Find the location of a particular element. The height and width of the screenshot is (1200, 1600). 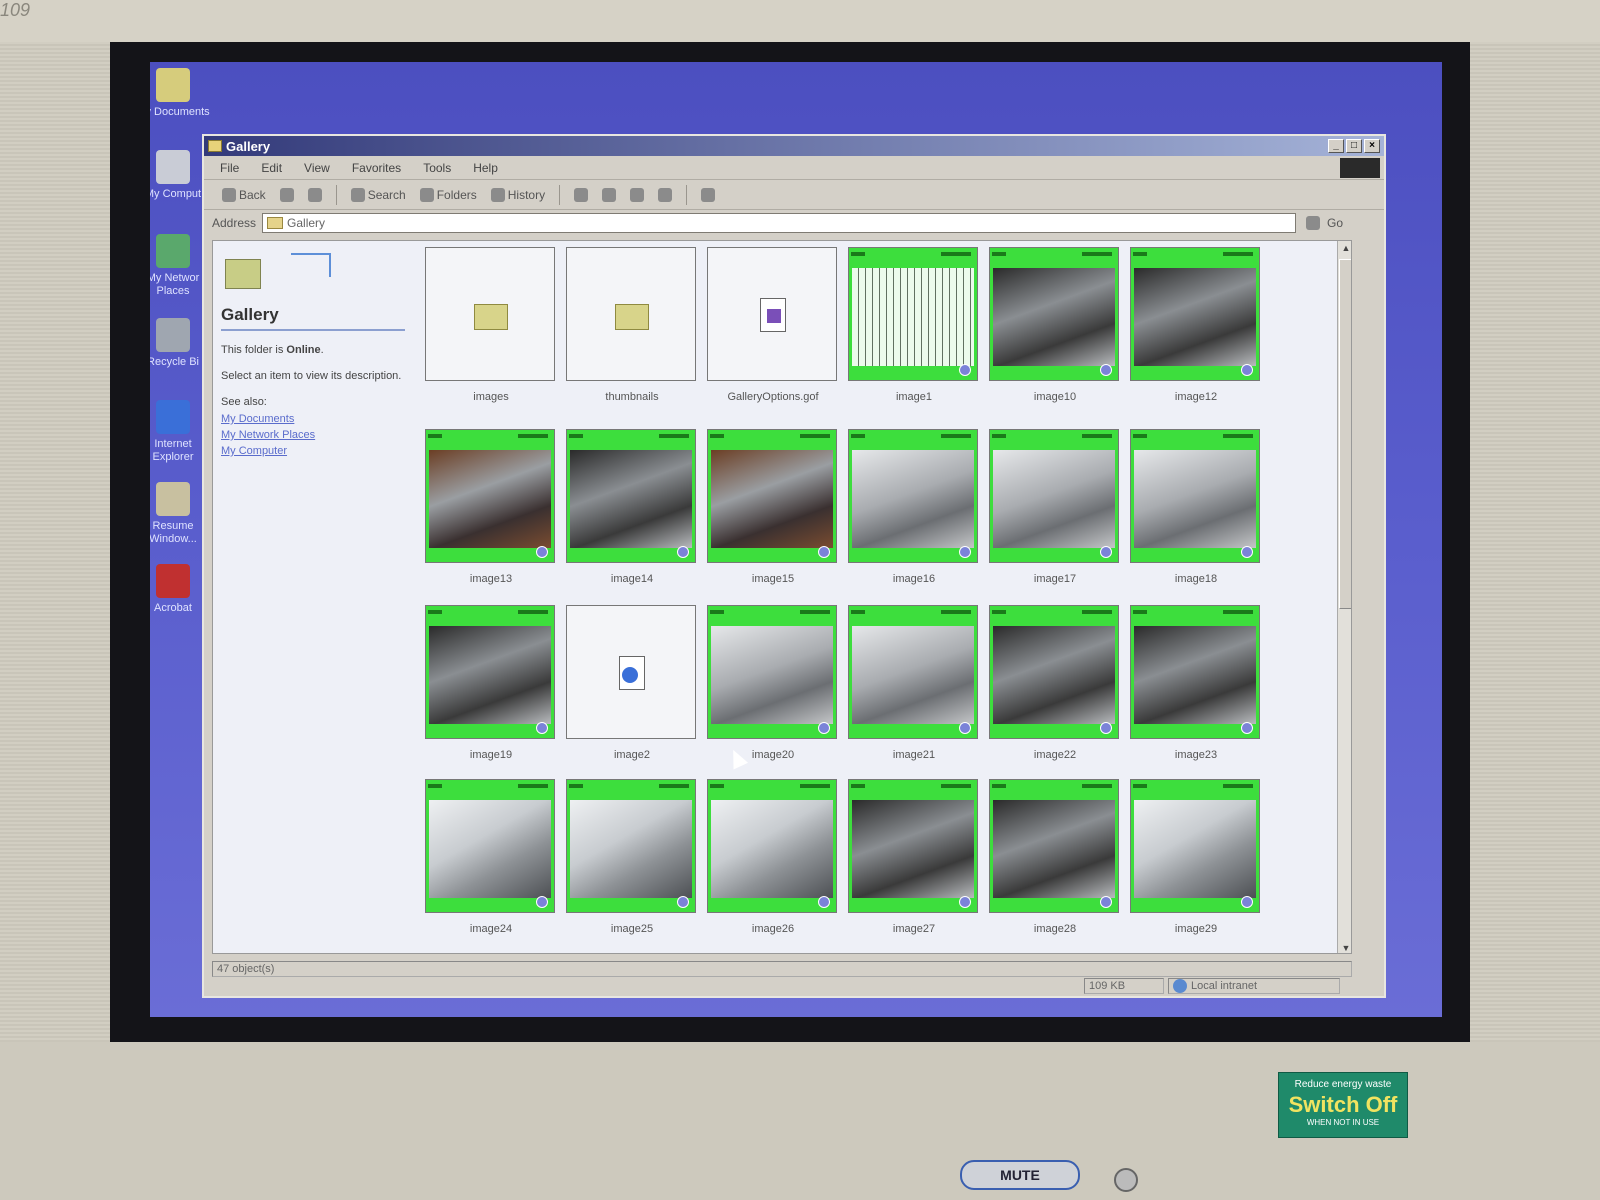

file-item-label: image26 is located at coordinates (773, 929).